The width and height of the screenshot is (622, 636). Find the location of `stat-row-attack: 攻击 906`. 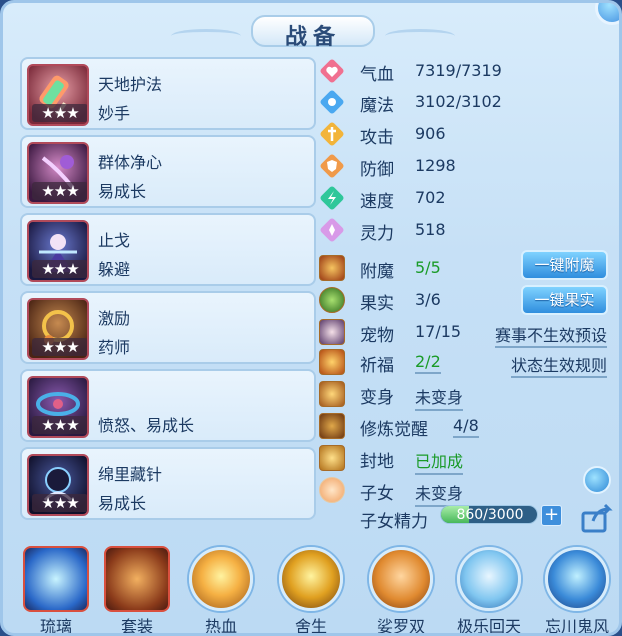

stat-row-attack: 攻击 906 is located at coordinates (465, 134).